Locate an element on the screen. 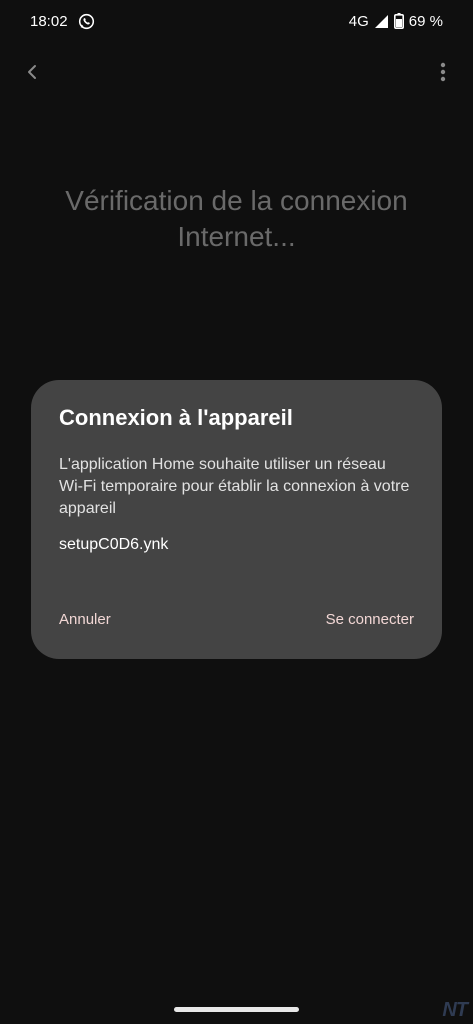 This screenshot has width=473, height=1024. back-arrow-icon is located at coordinates (32, 74).